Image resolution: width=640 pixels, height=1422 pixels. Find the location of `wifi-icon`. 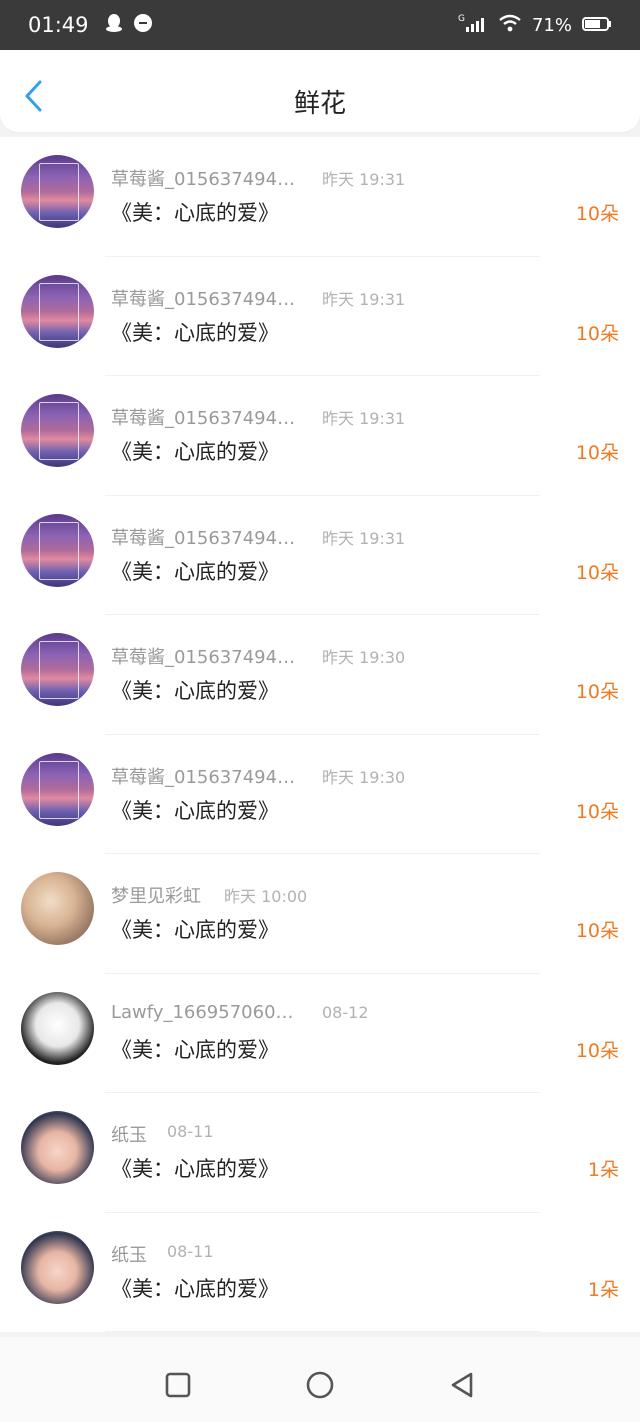

wifi-icon is located at coordinates (510, 25).